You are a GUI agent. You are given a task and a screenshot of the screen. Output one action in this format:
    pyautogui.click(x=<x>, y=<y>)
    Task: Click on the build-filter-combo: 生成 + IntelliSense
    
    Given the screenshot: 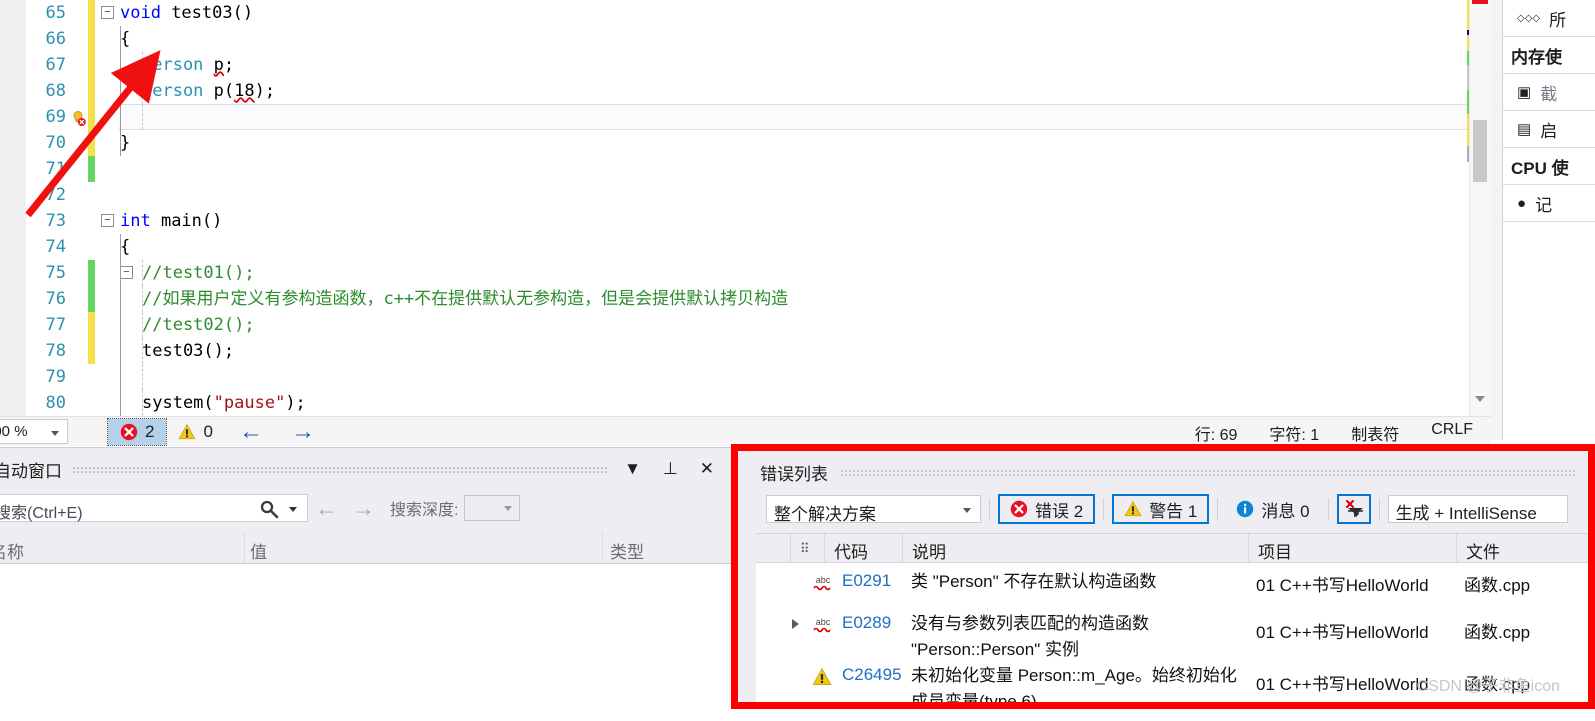 What is the action you would take?
    pyautogui.click(x=1477, y=509)
    